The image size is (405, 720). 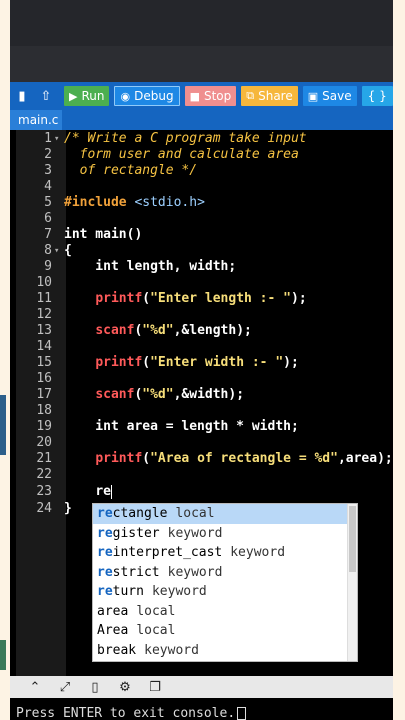 What do you see at coordinates (155, 687) in the screenshot?
I see `copy-icon: ❐` at bounding box center [155, 687].